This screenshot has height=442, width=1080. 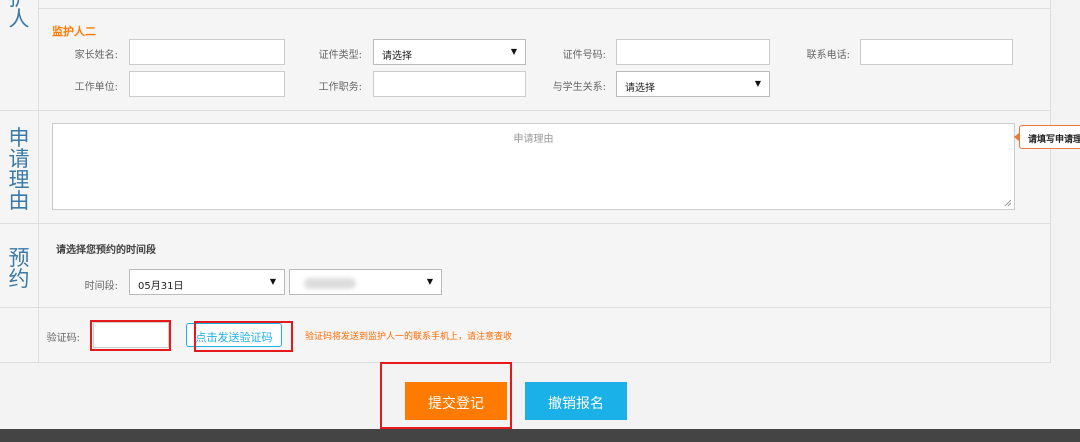 I want to click on reason-placeholder: 申请理由, so click(x=533, y=139).